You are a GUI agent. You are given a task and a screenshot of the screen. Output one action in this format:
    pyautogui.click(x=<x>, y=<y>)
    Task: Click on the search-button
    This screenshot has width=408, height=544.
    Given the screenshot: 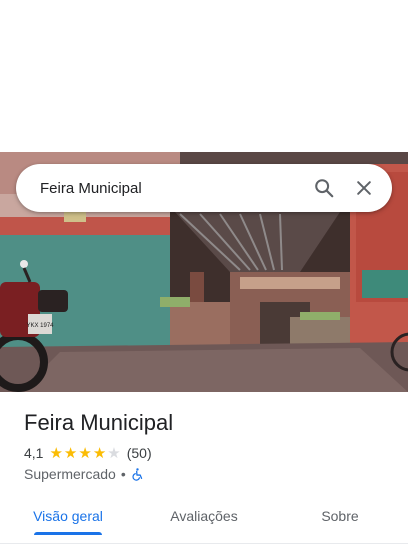 What is the action you would take?
    pyautogui.click(x=324, y=188)
    